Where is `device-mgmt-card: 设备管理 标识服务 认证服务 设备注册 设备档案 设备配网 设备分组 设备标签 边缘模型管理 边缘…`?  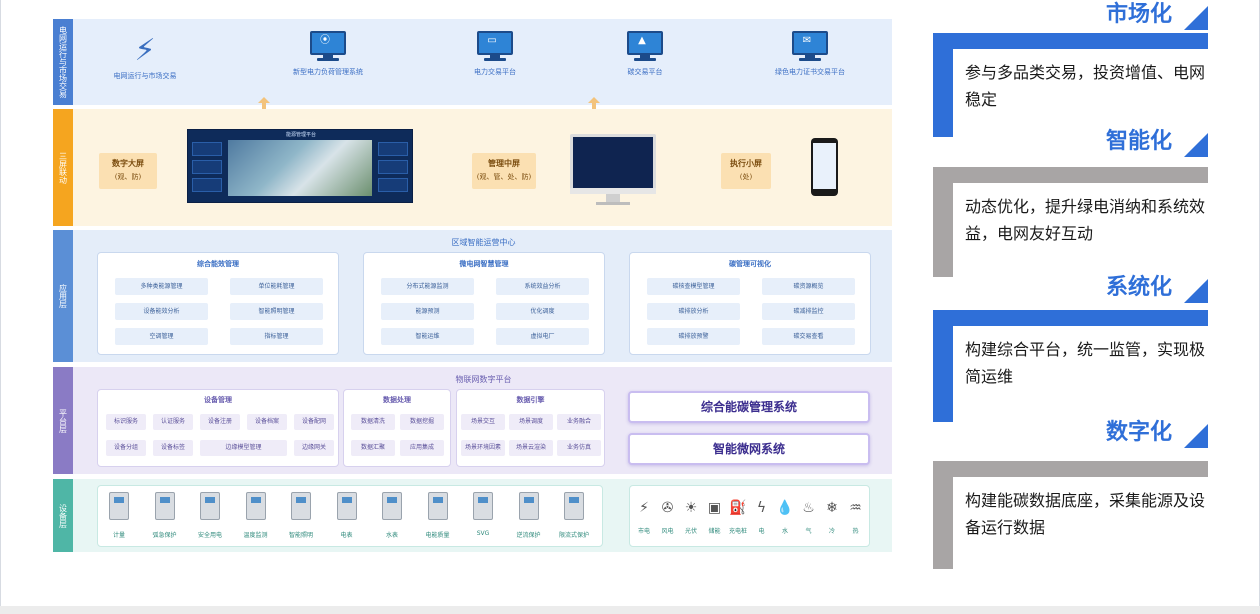
device-mgmt-card: 设备管理 标识服务 认证服务 设备注册 设备档案 设备配网 设备分组 设备标签 边缘模型管理 边缘… is located at coordinates (218, 428).